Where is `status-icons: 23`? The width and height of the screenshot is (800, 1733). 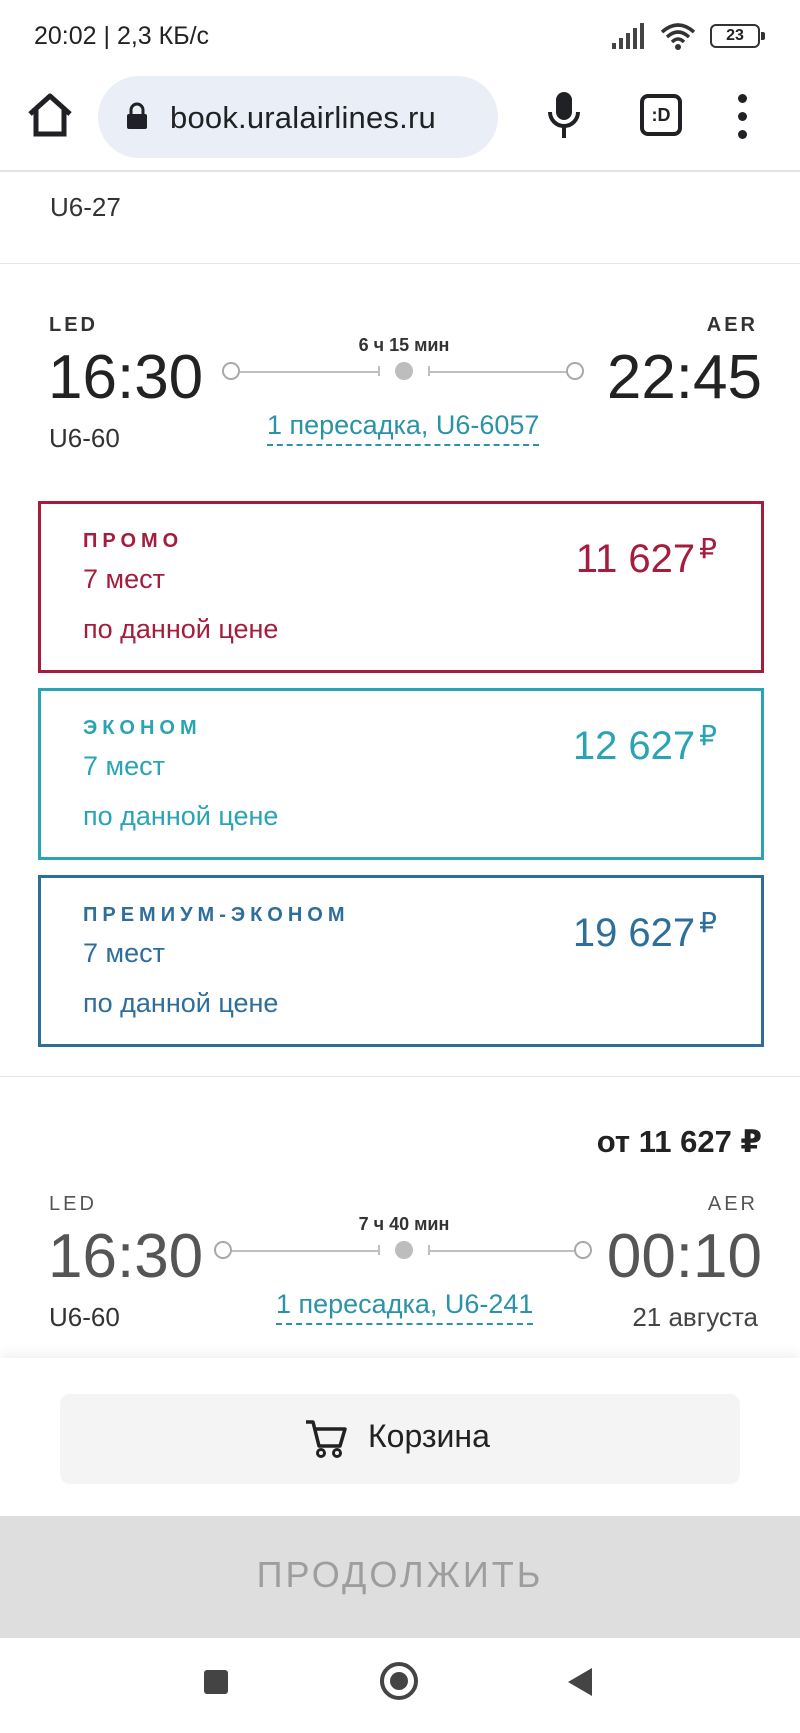
status-icons: 23 is located at coordinates (688, 36).